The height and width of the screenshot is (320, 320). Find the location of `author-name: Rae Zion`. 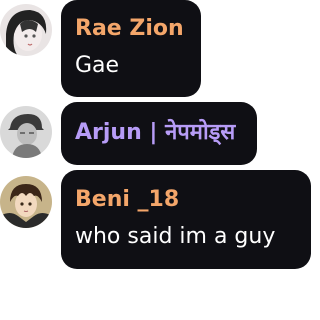

author-name: Rae Zion is located at coordinates (131, 29).